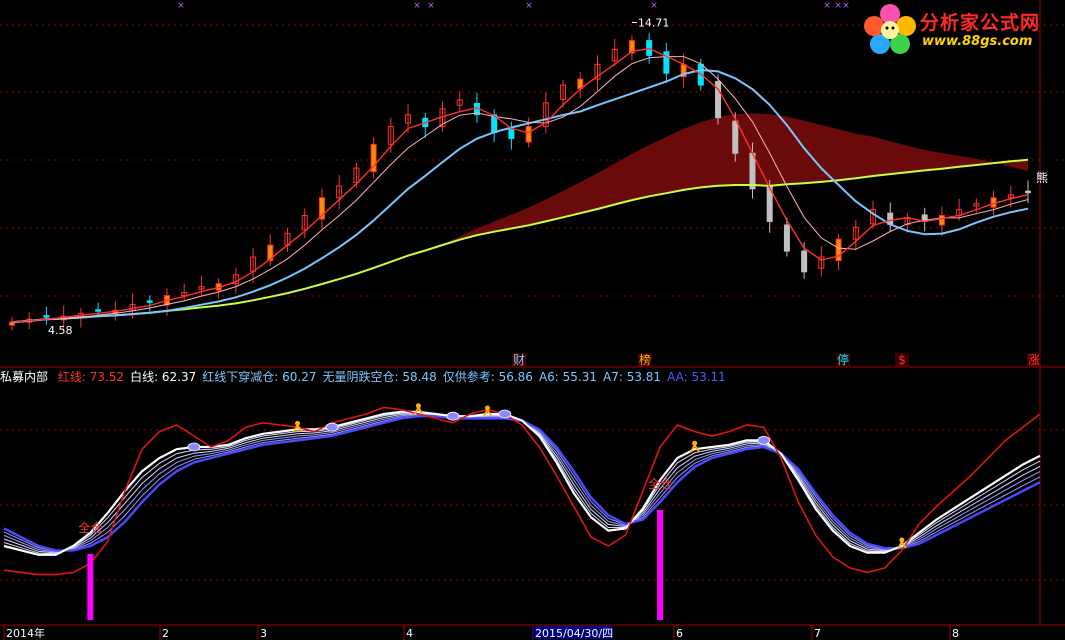 This screenshot has width=1065, height=640. I want to click on price-low-label: 4.58, so click(60, 330).